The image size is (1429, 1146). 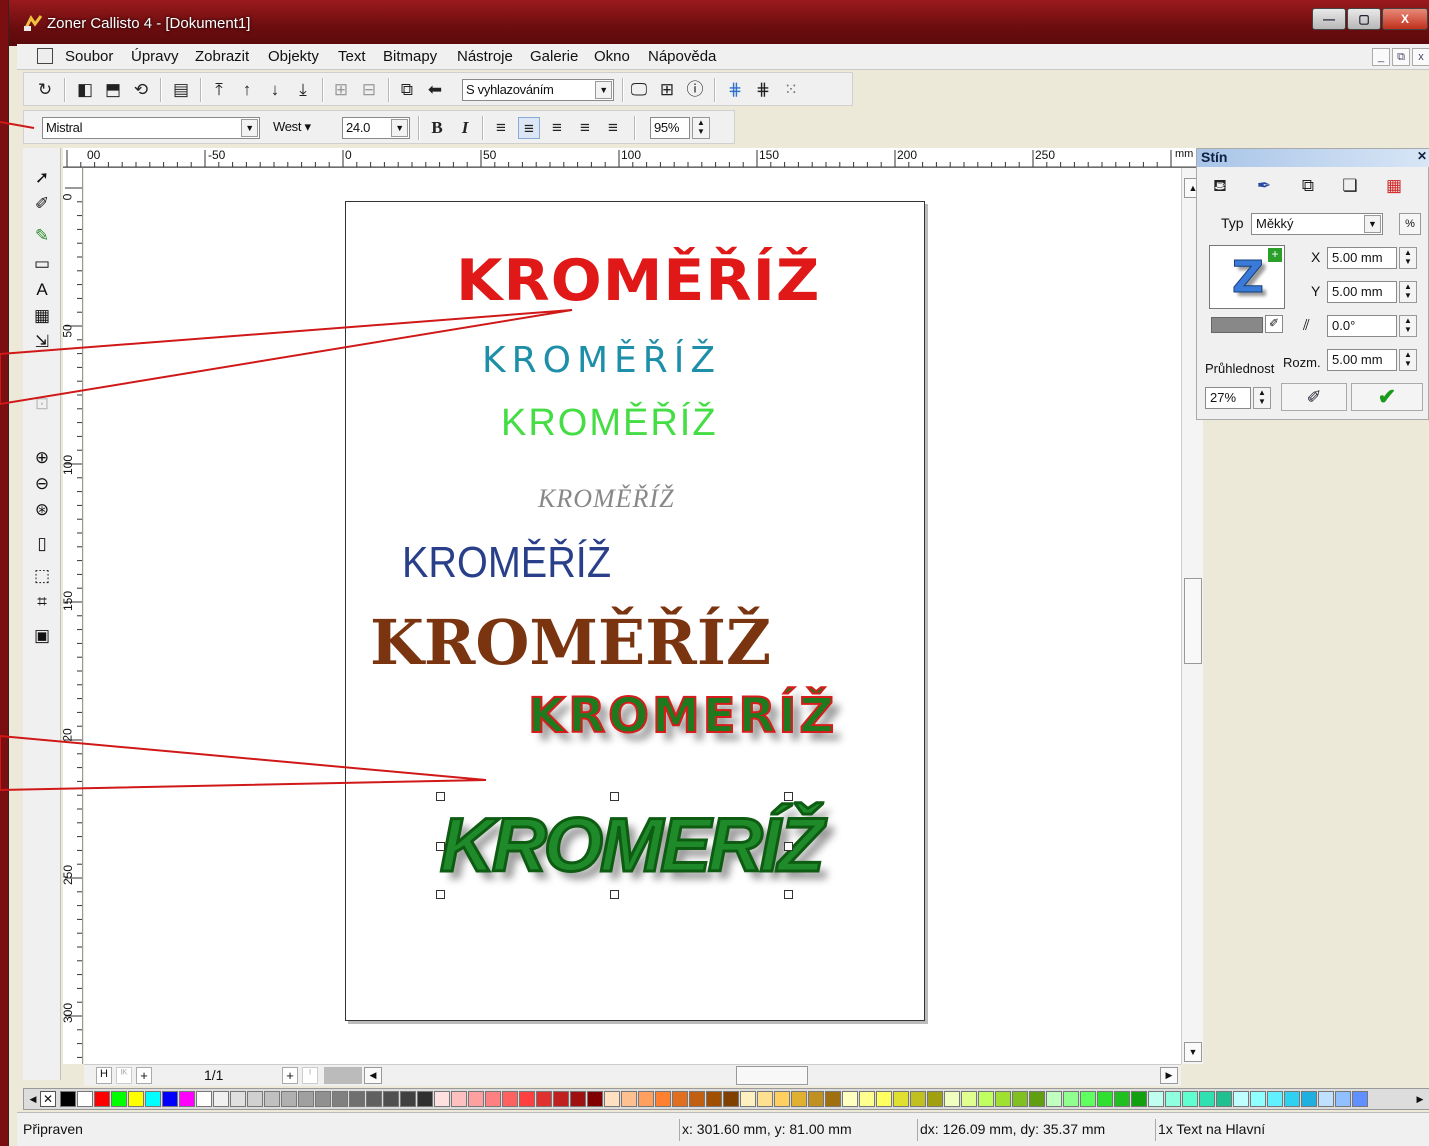 I want to click on no-color-swatch: ✕, so click(x=48, y=1099).